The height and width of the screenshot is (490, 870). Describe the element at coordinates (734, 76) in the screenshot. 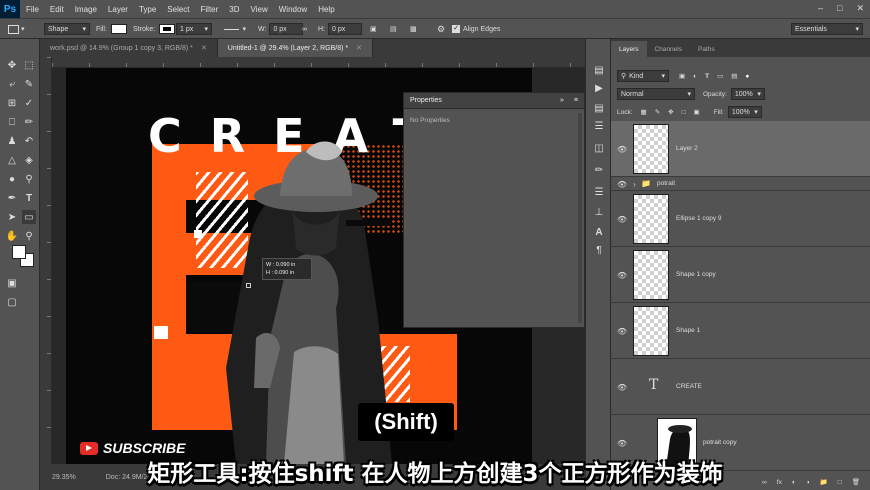

I see `filter-smart-object-icon: ▤` at that location.